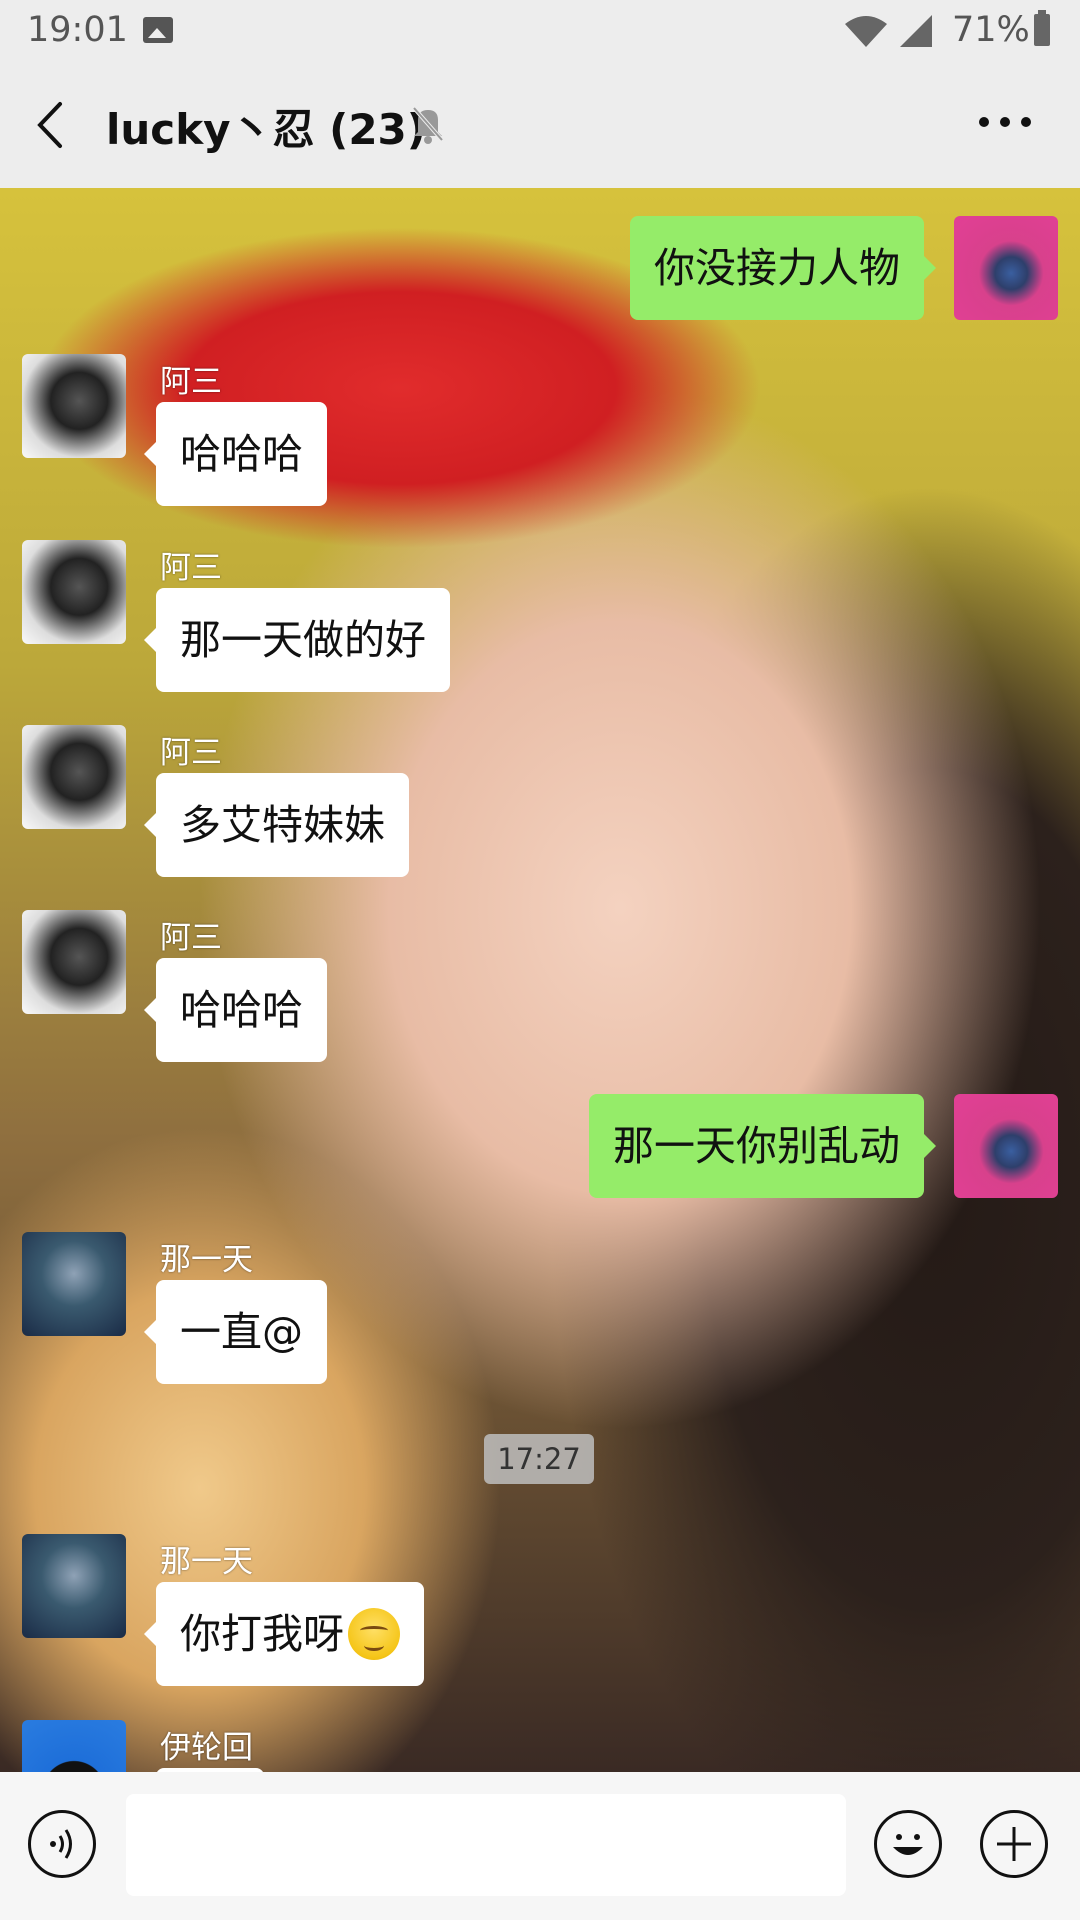 The height and width of the screenshot is (1920, 1080). I want to click on message-bubble: 那一天做的好, so click(297, 640).